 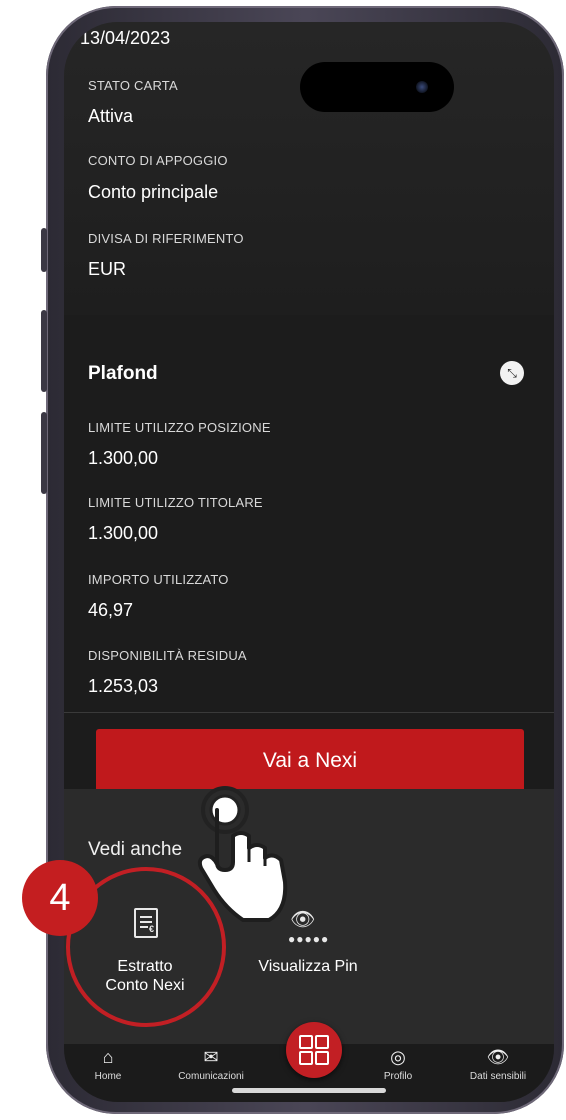 I want to click on nav-dati-sensibili: 👁 Dati sensibili, so click(x=498, y=1064).